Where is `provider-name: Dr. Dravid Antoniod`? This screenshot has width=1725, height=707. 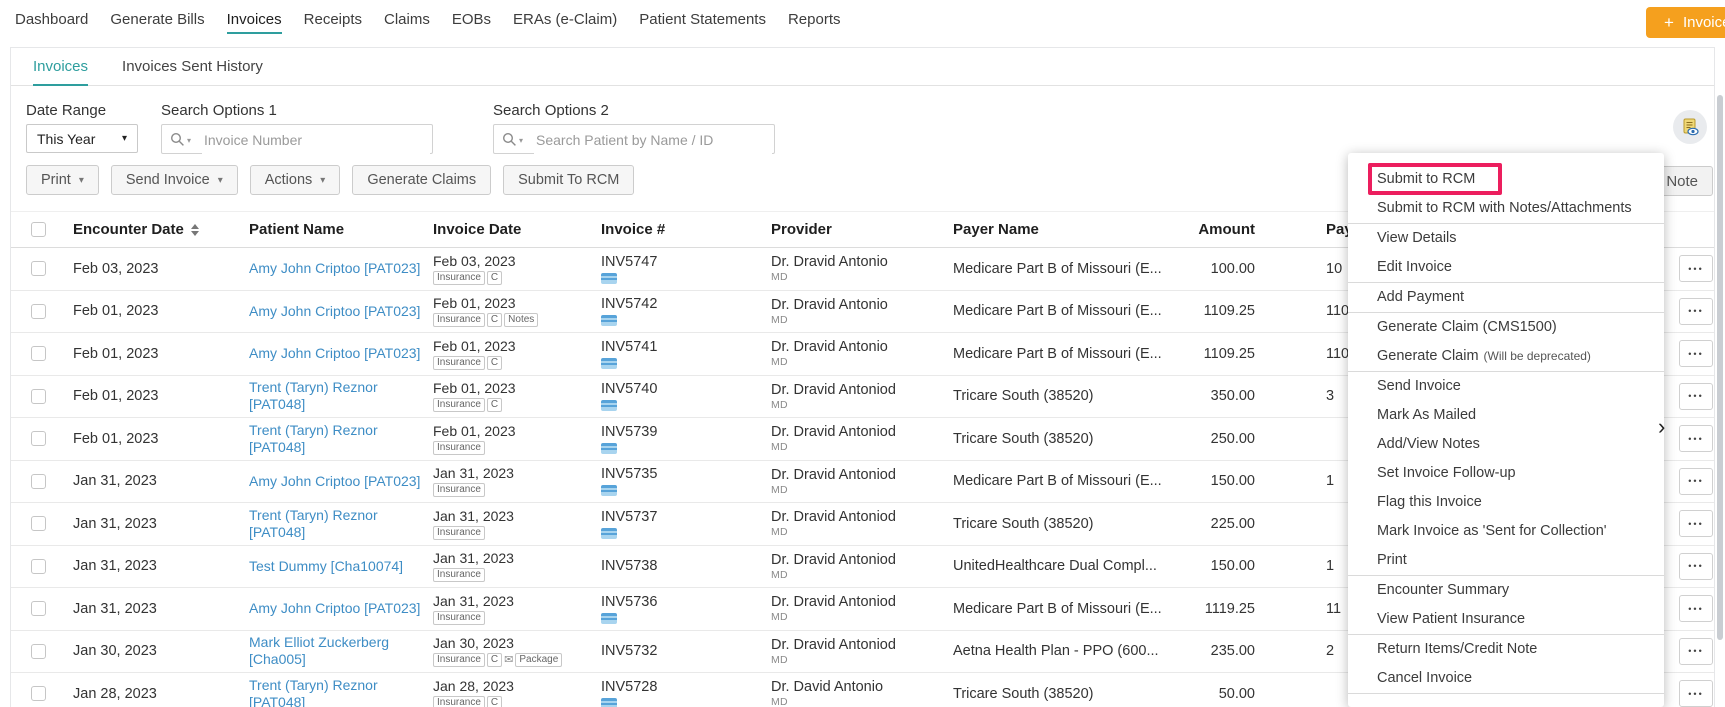
provider-name: Dr. Dravid Antoniod is located at coordinates (833, 602).